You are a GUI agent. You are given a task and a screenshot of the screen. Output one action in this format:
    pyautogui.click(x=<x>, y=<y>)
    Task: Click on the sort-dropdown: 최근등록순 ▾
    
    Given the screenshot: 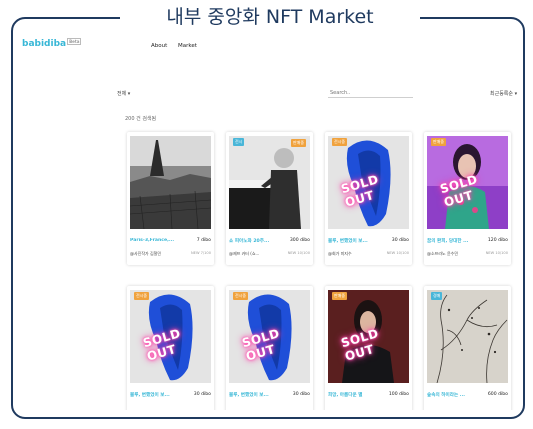 What is the action you would take?
    pyautogui.click(x=503, y=93)
    